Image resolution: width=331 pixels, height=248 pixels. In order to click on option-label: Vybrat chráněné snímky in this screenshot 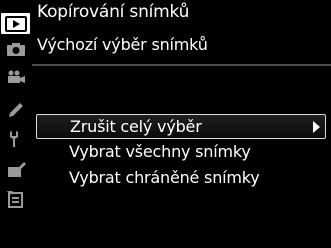, I will do `click(164, 177)`.